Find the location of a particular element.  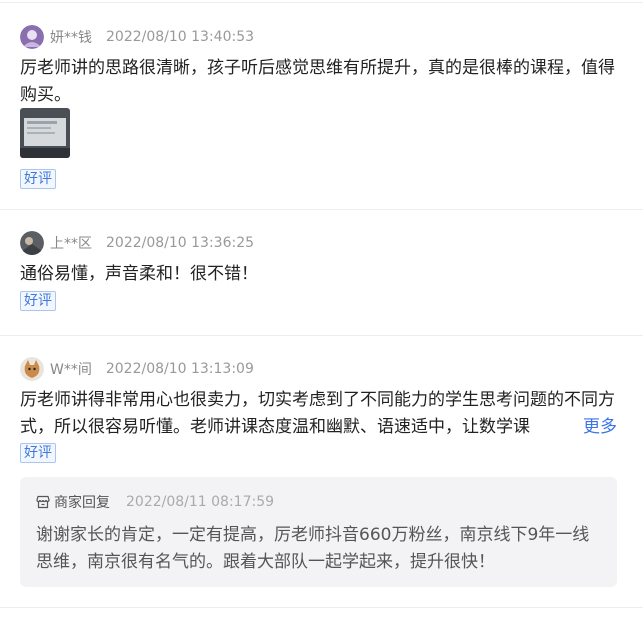

review-text: 厉老师讲的思路很清晰，孩子听后感觉思维有所提升，真的是很棒的课程，值得购买。 is located at coordinates (317, 81).